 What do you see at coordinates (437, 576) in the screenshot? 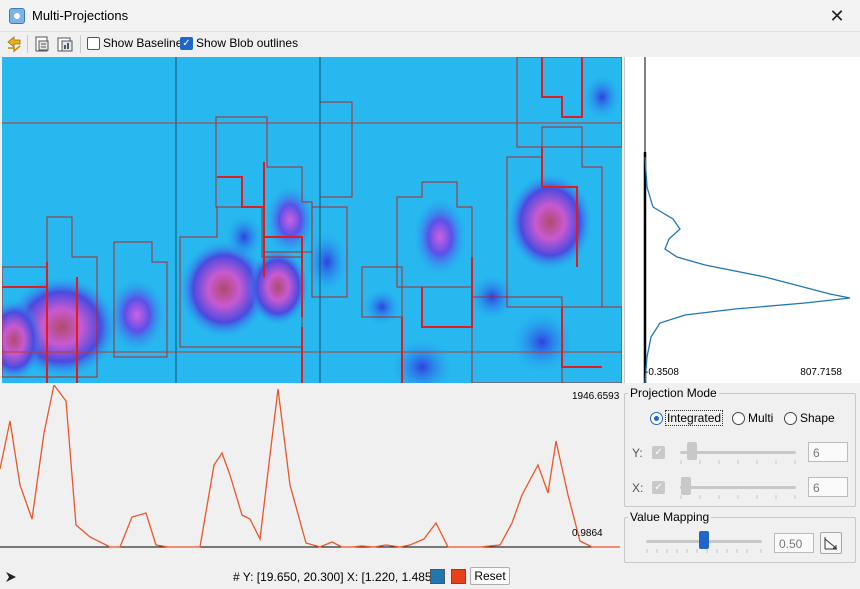
I see `vertical-line-color-swatch` at bounding box center [437, 576].